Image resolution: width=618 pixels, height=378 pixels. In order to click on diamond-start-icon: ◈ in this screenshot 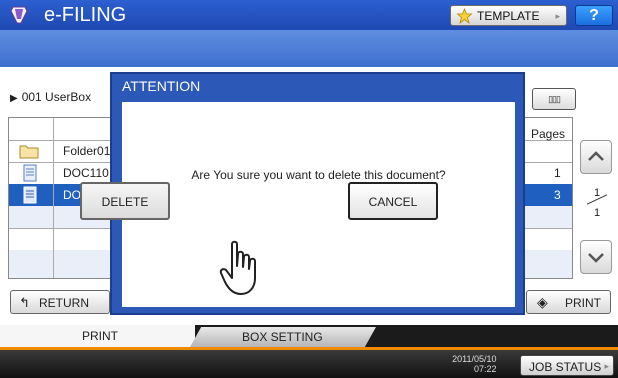, I will do `click(542, 302)`.